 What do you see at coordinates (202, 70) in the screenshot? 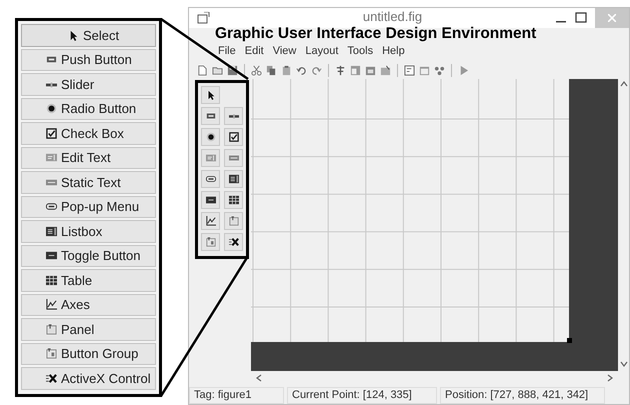
I see `document-icon` at bounding box center [202, 70].